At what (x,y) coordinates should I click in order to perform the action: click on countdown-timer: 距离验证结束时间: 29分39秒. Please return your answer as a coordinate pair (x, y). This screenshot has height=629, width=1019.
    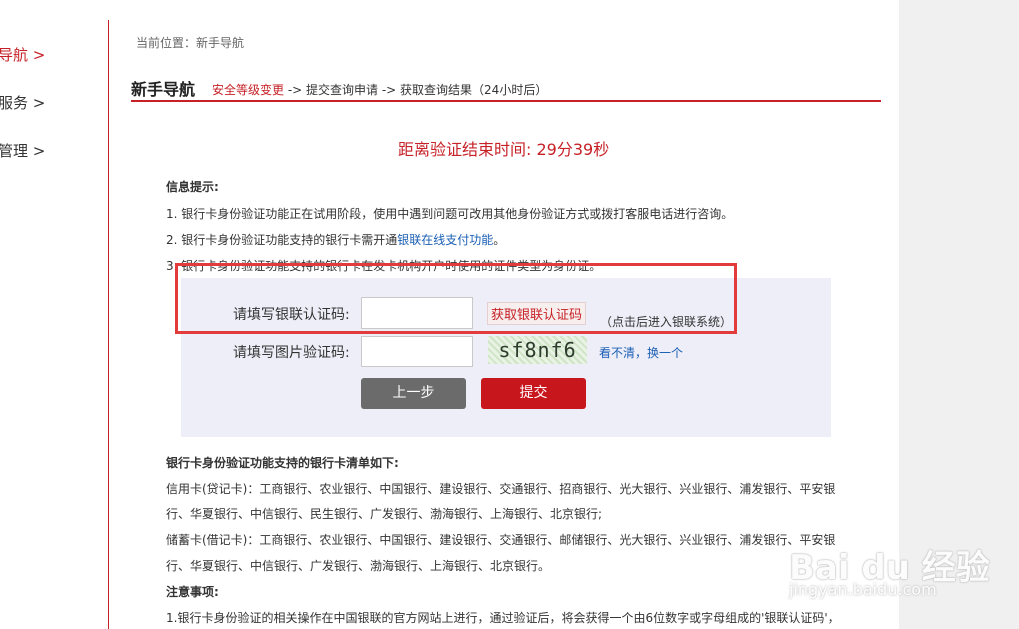
    Looking at the image, I should click on (504, 149).